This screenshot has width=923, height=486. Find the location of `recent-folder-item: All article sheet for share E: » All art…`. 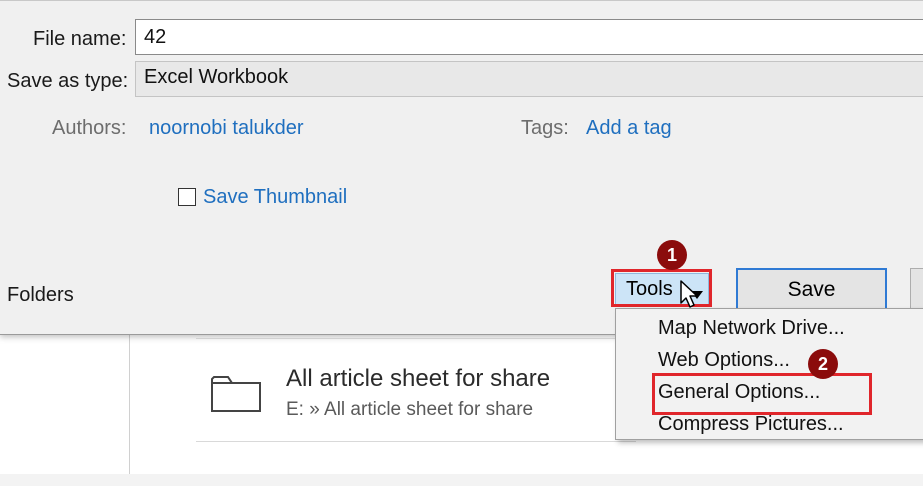

recent-folder-item: All article sheet for share E: » All art… is located at coordinates (416, 390).